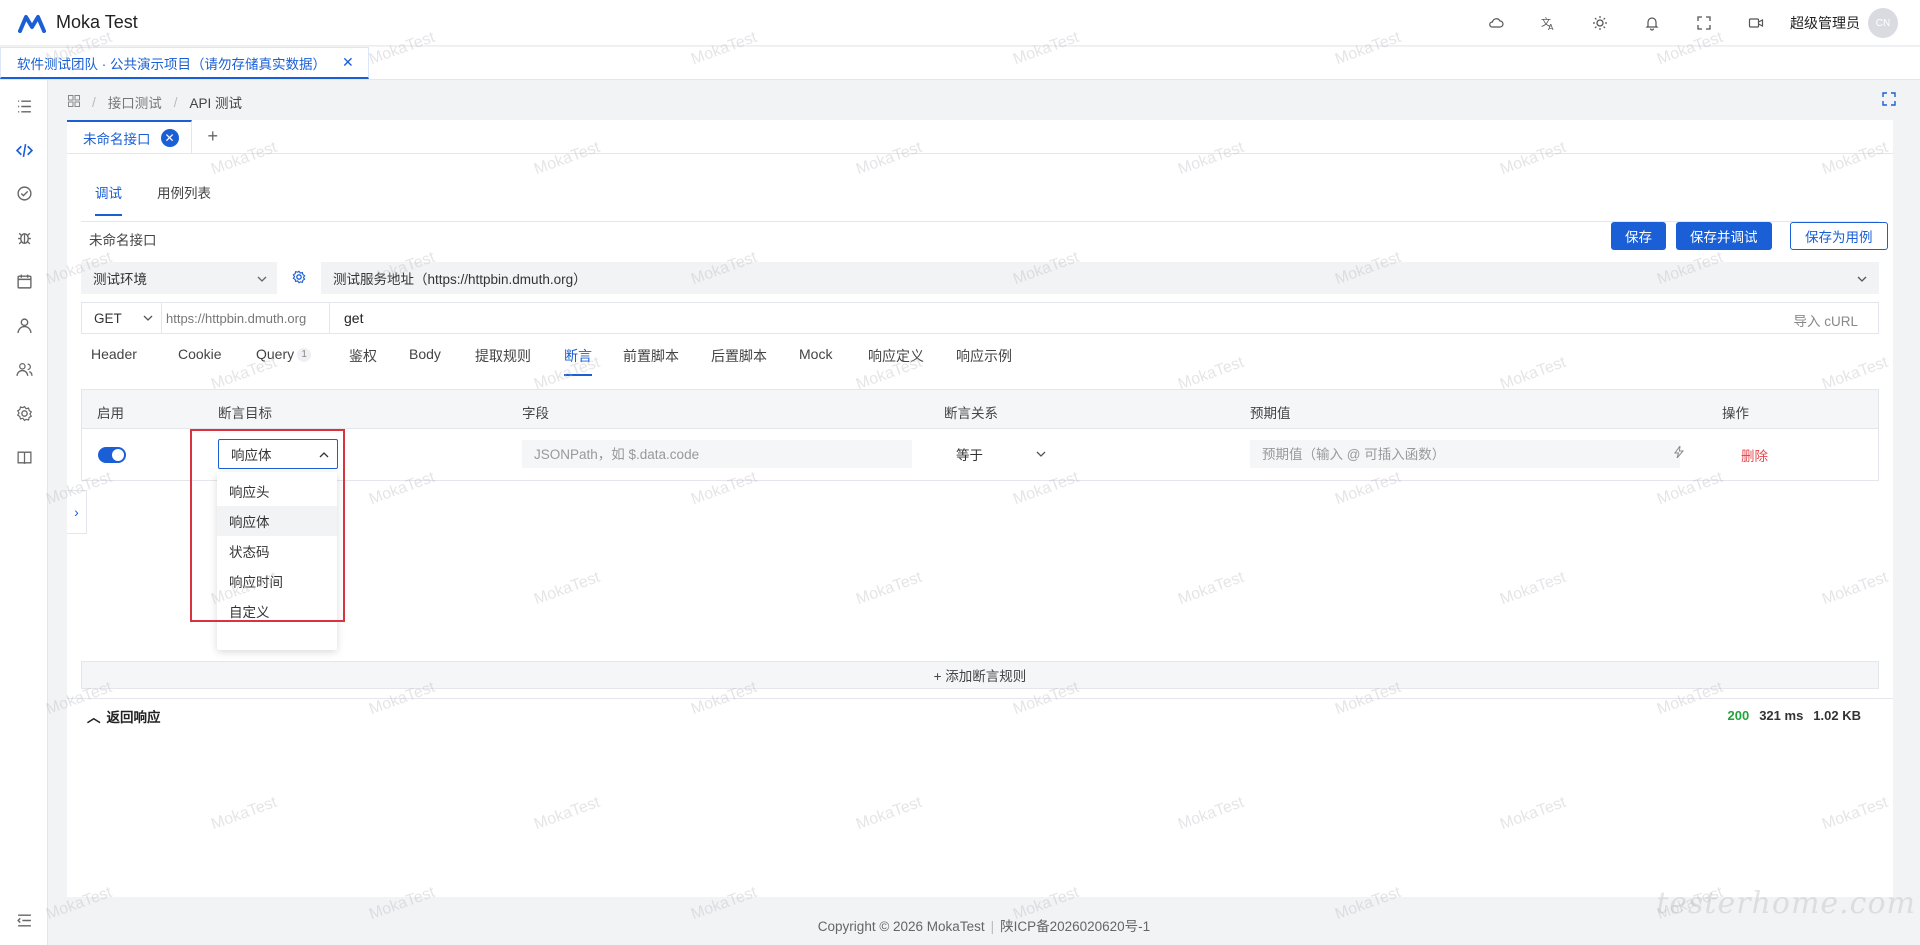  I want to click on tab-response-example: 响应示例, so click(984, 360).